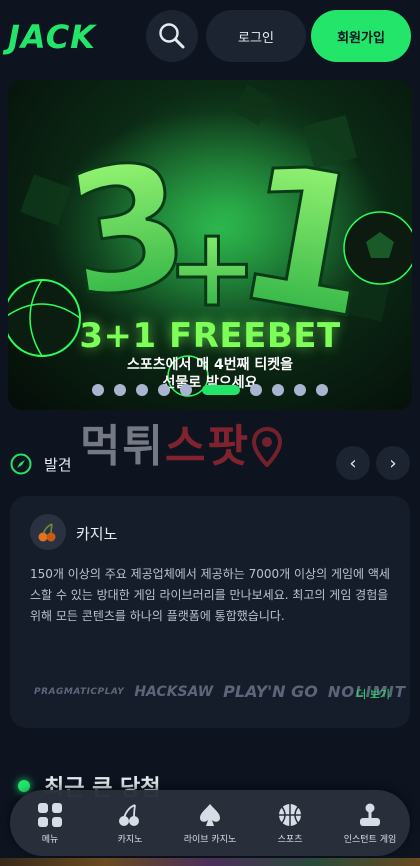  What do you see at coordinates (221, 390) in the screenshot?
I see `carousel-dot-active` at bounding box center [221, 390].